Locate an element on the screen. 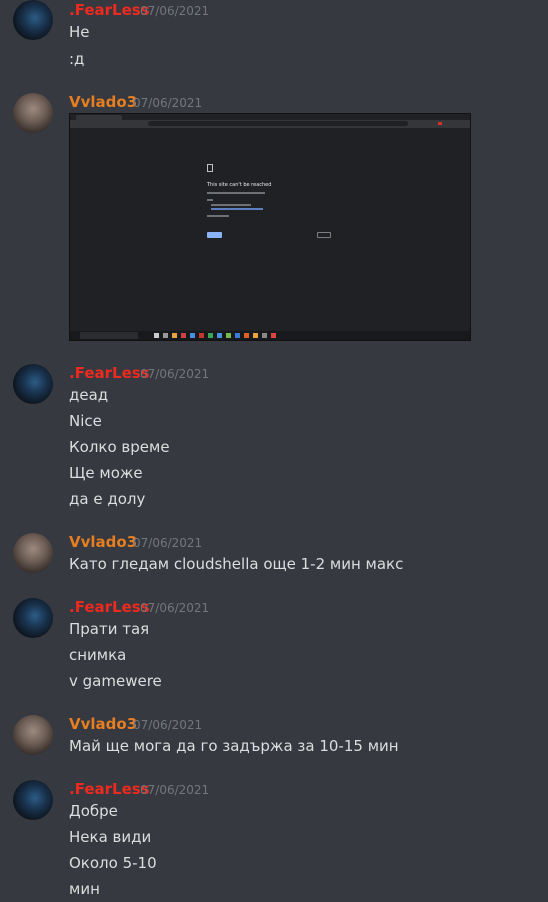 The height and width of the screenshot is (902, 548). message-text: Прати тая is located at coordinates (109, 629).